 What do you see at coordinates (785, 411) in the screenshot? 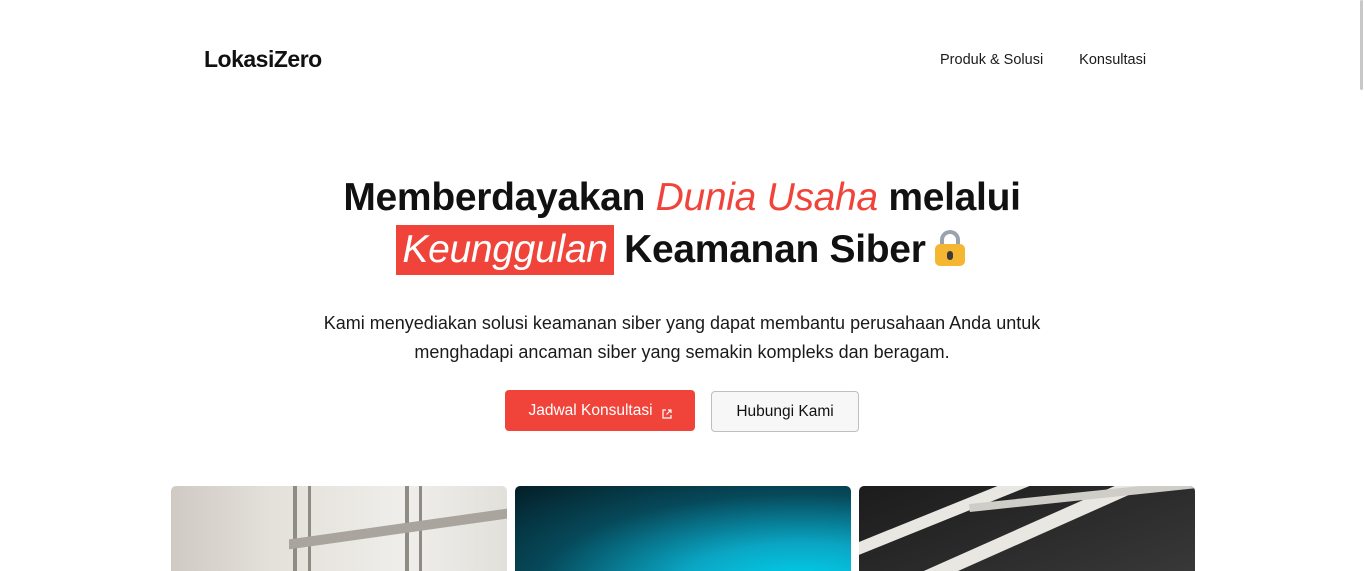
I see `contact-us-button: Hubungi Kami` at bounding box center [785, 411].